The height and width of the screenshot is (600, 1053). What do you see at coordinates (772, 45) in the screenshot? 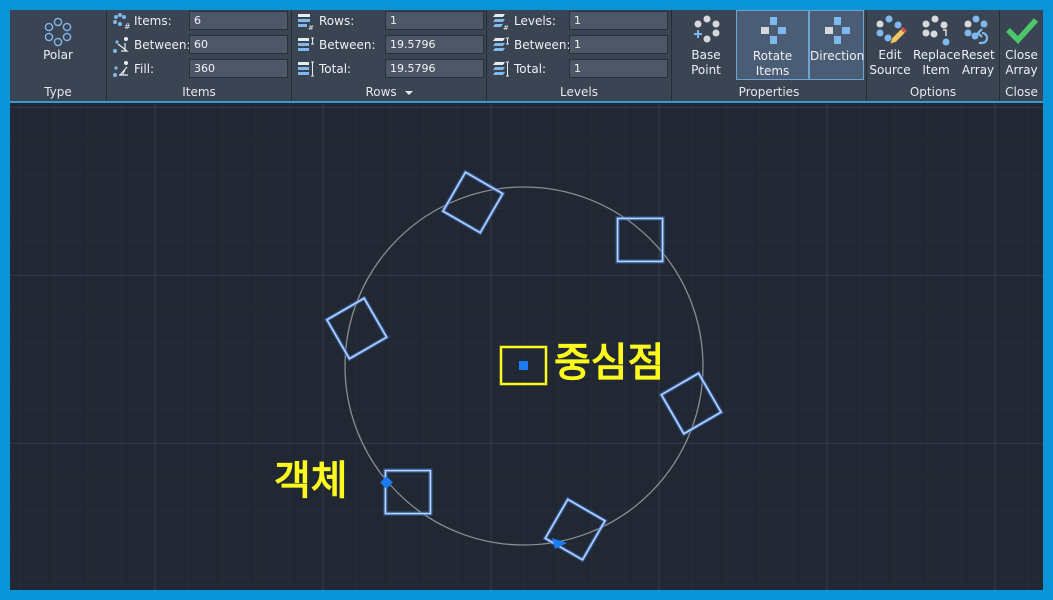
I see `rotate-items-button: Rotate Items` at bounding box center [772, 45].